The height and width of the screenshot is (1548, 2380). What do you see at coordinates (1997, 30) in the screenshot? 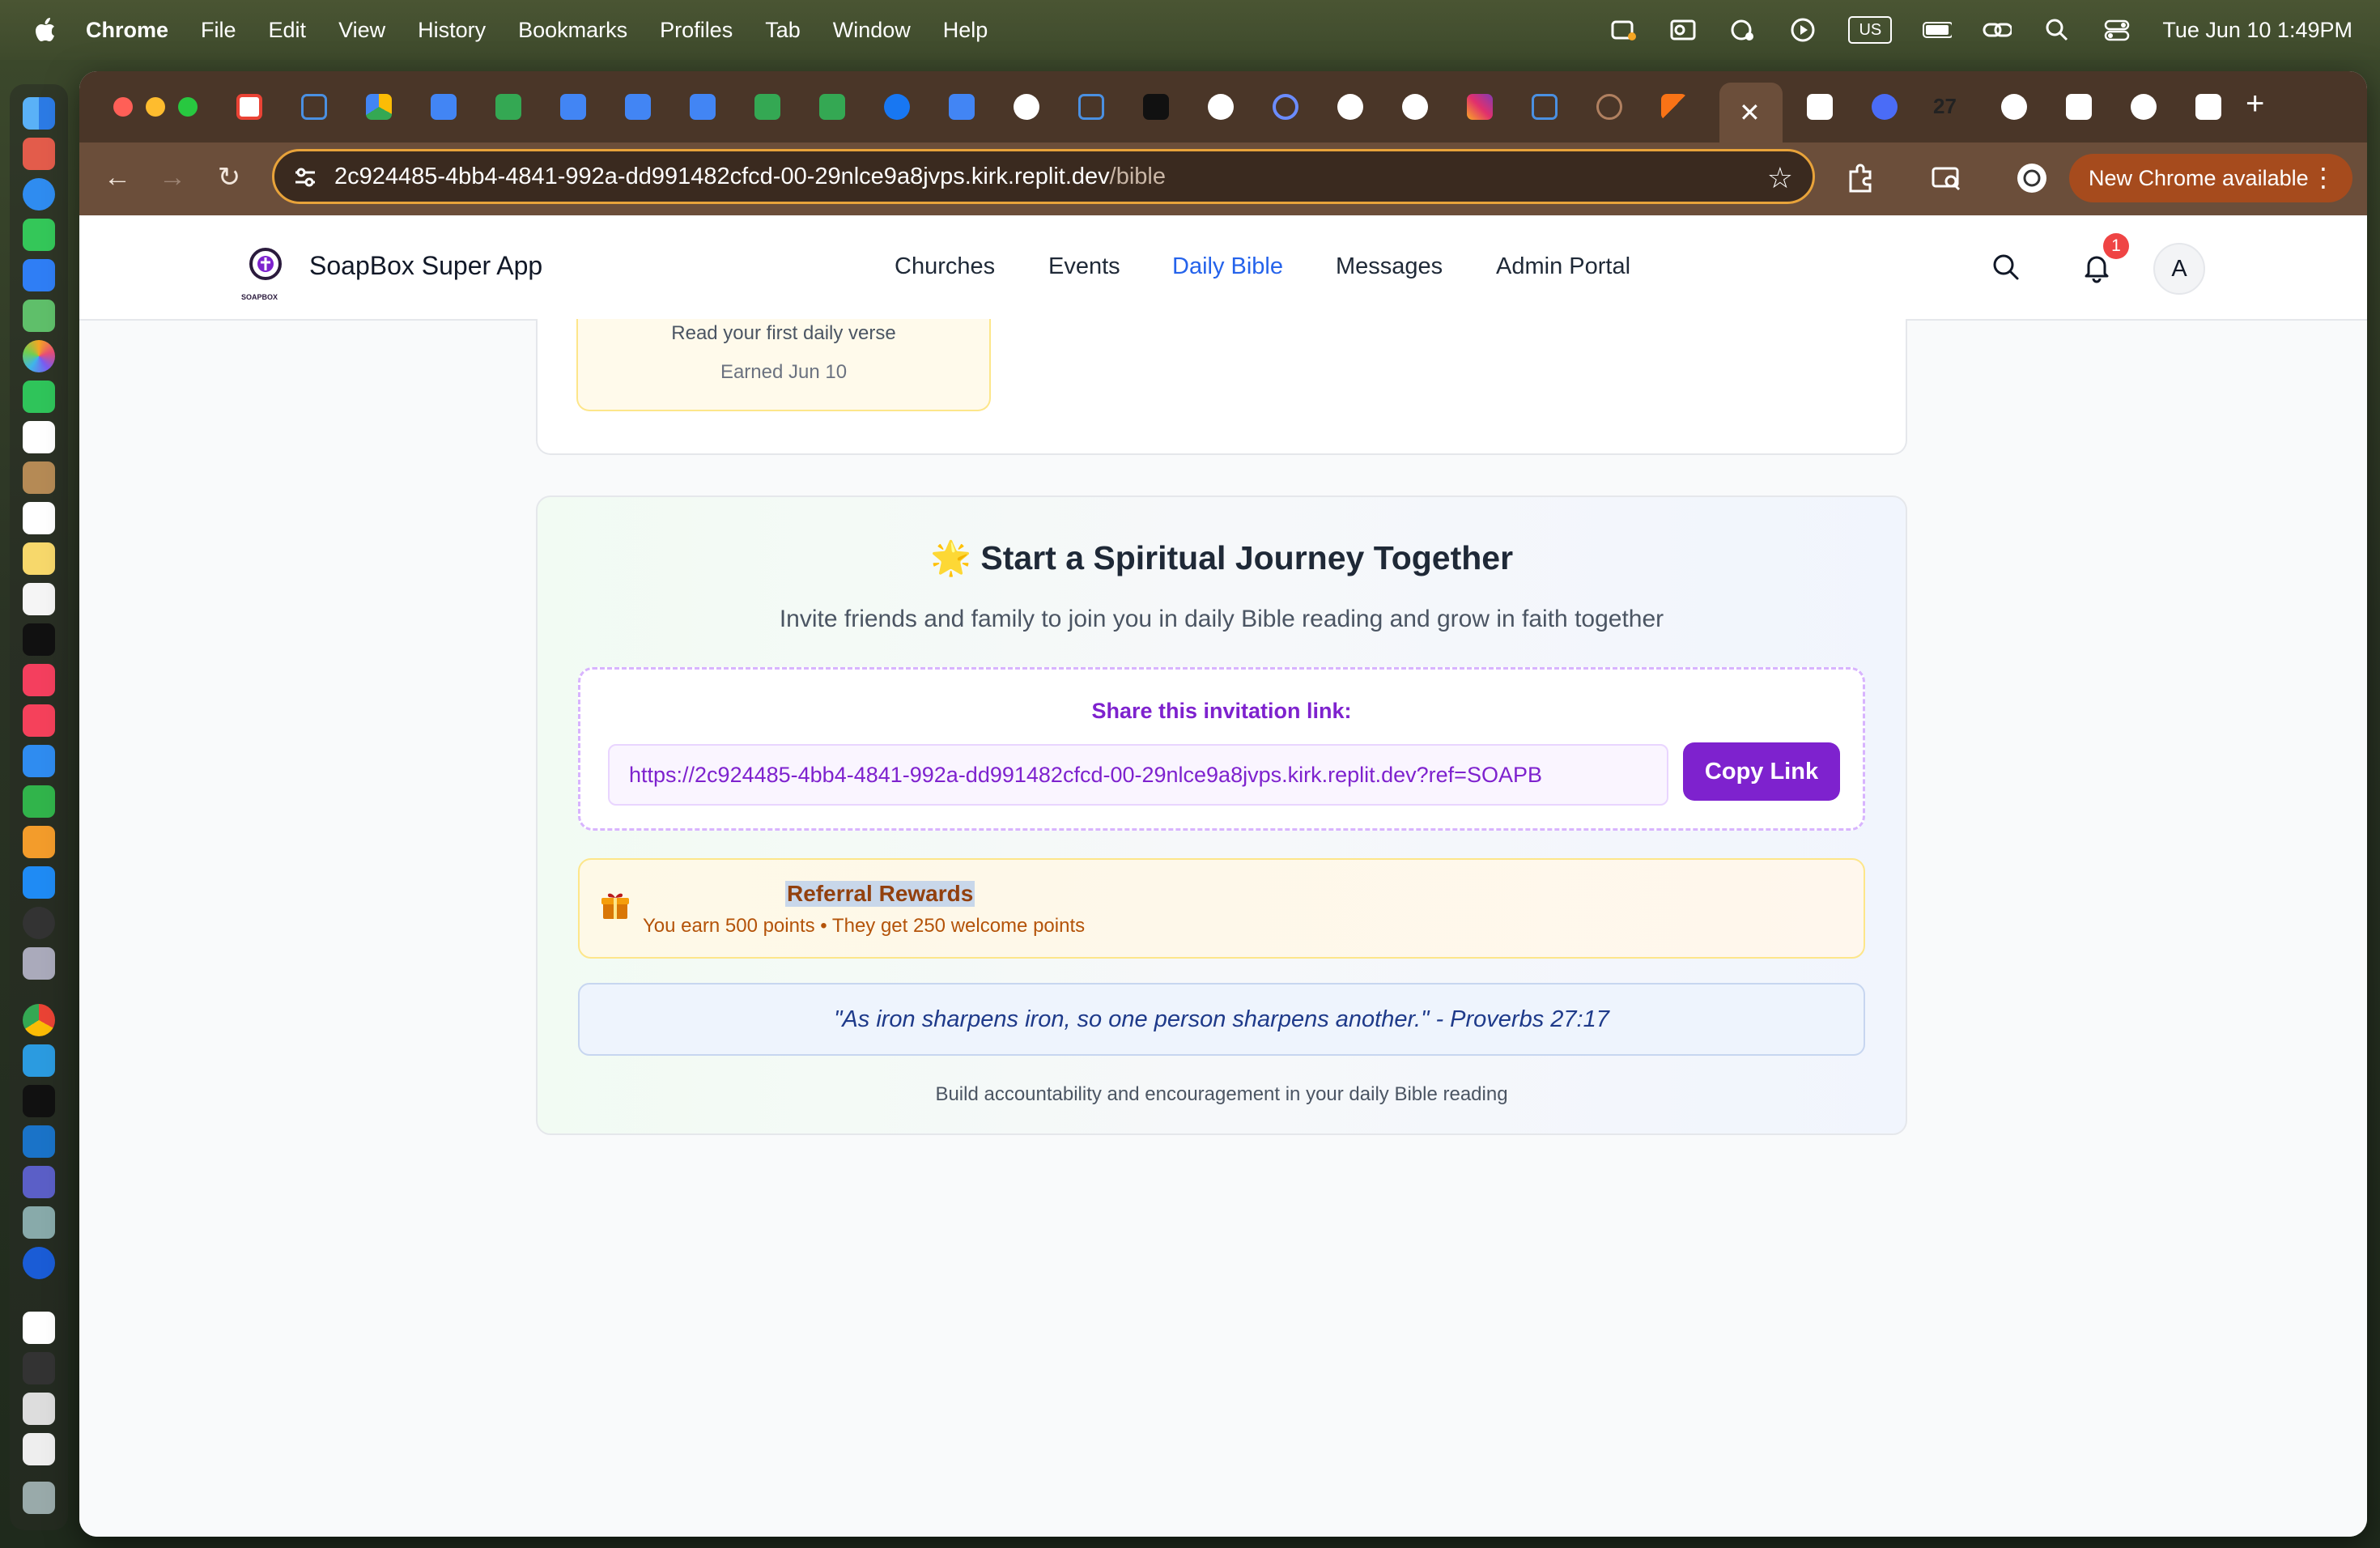
I see `link-status-icon` at bounding box center [1997, 30].